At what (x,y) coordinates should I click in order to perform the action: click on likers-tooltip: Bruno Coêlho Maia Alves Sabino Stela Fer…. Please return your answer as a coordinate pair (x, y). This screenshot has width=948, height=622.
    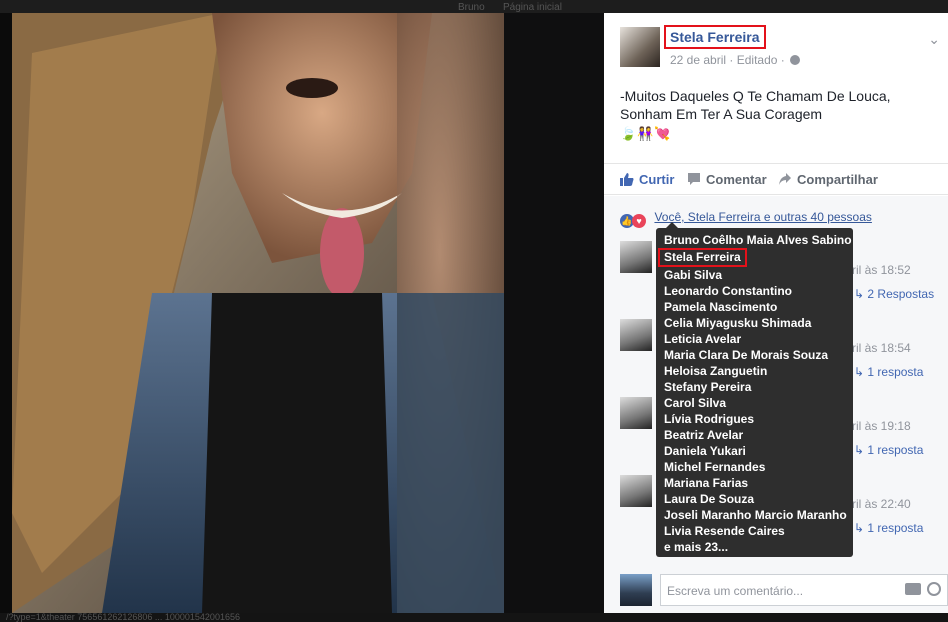
    Looking at the image, I should click on (754, 389).